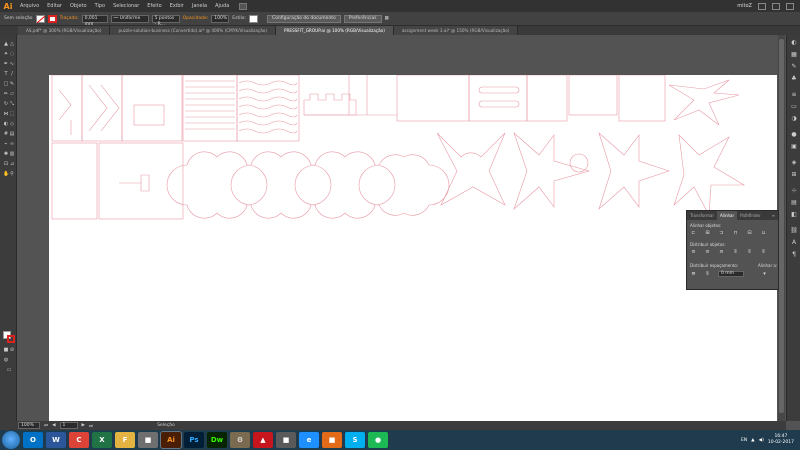 Image resolution: width=800 pixels, height=450 pixels. Describe the element at coordinates (707, 274) in the screenshot. I see `horizontal-spacing-icon: ⦀` at that location.